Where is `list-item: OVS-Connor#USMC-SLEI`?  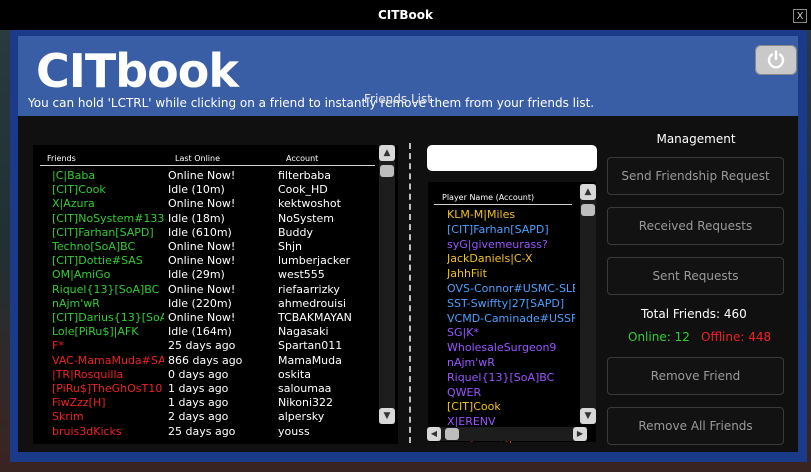
list-item: OVS-Connor#USMC-SLEI is located at coordinates (511, 289).